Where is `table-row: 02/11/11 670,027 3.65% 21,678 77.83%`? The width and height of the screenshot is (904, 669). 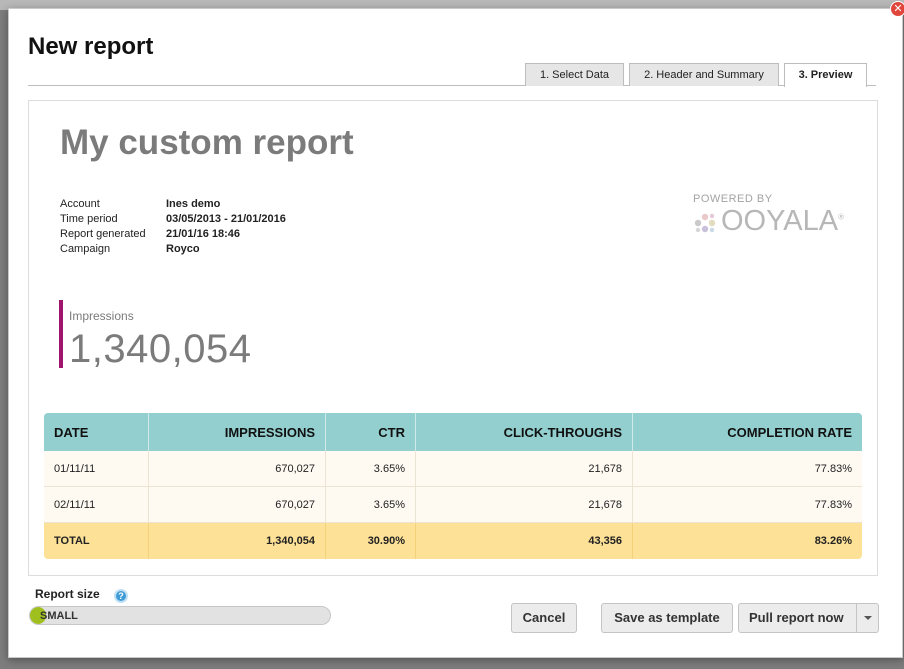 table-row: 02/11/11 670,027 3.65% 21,678 77.83% is located at coordinates (453, 505).